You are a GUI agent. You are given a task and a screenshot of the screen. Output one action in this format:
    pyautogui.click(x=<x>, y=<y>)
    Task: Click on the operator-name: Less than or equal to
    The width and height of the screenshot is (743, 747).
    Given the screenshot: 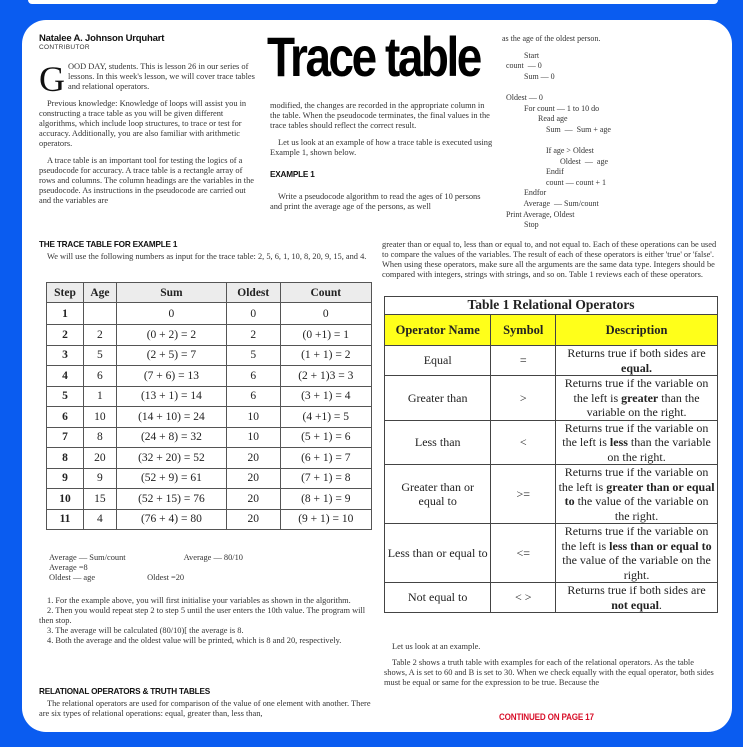 What is the action you would take?
    pyautogui.click(x=437, y=553)
    